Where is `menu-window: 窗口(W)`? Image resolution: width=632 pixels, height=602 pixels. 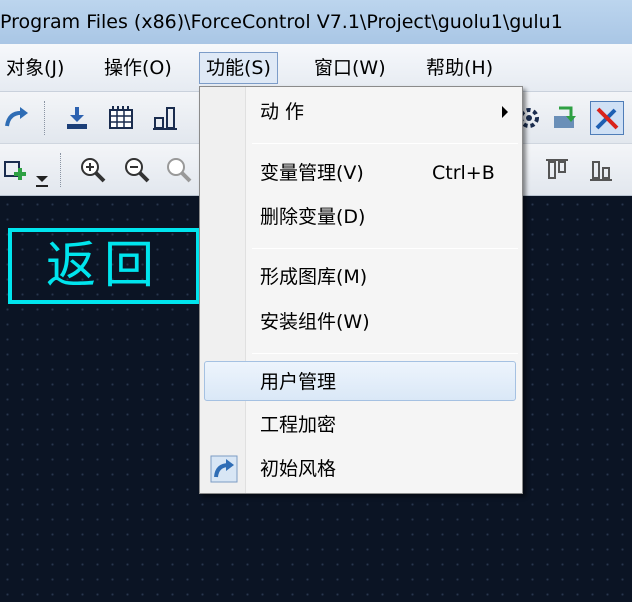
menu-window: 窗口(W) is located at coordinates (350, 68).